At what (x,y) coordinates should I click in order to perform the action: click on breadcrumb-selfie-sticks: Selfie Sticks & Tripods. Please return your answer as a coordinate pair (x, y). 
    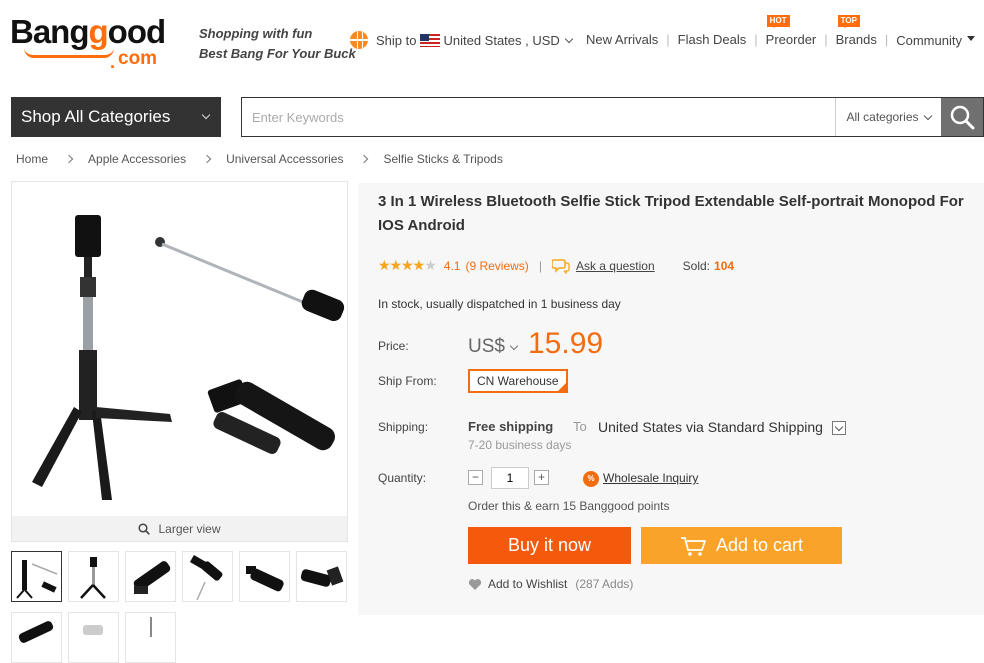
    Looking at the image, I should click on (442, 159).